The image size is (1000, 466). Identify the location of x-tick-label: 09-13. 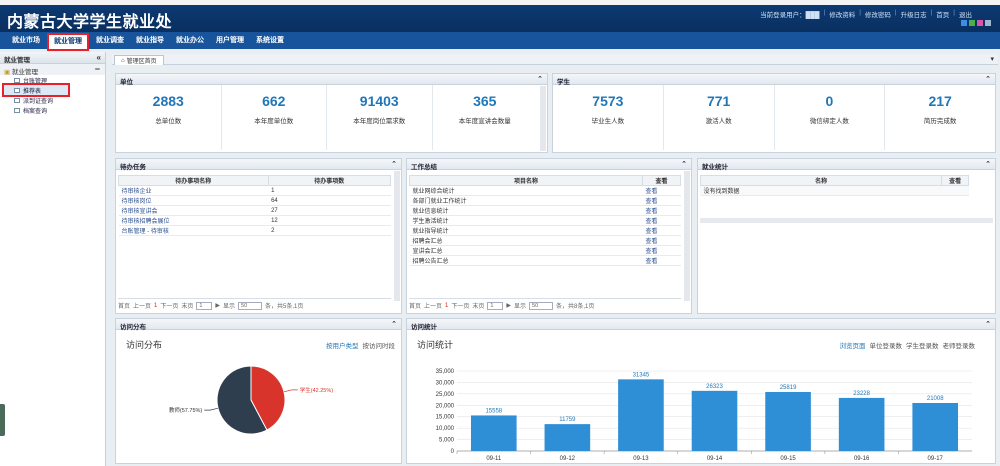
(641, 459).